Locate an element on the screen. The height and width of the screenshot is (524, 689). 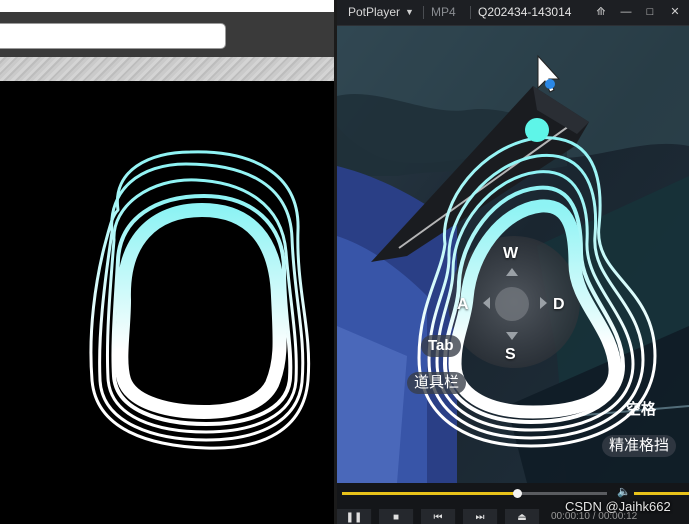
key-a-label: A is located at coordinates (463, 304).